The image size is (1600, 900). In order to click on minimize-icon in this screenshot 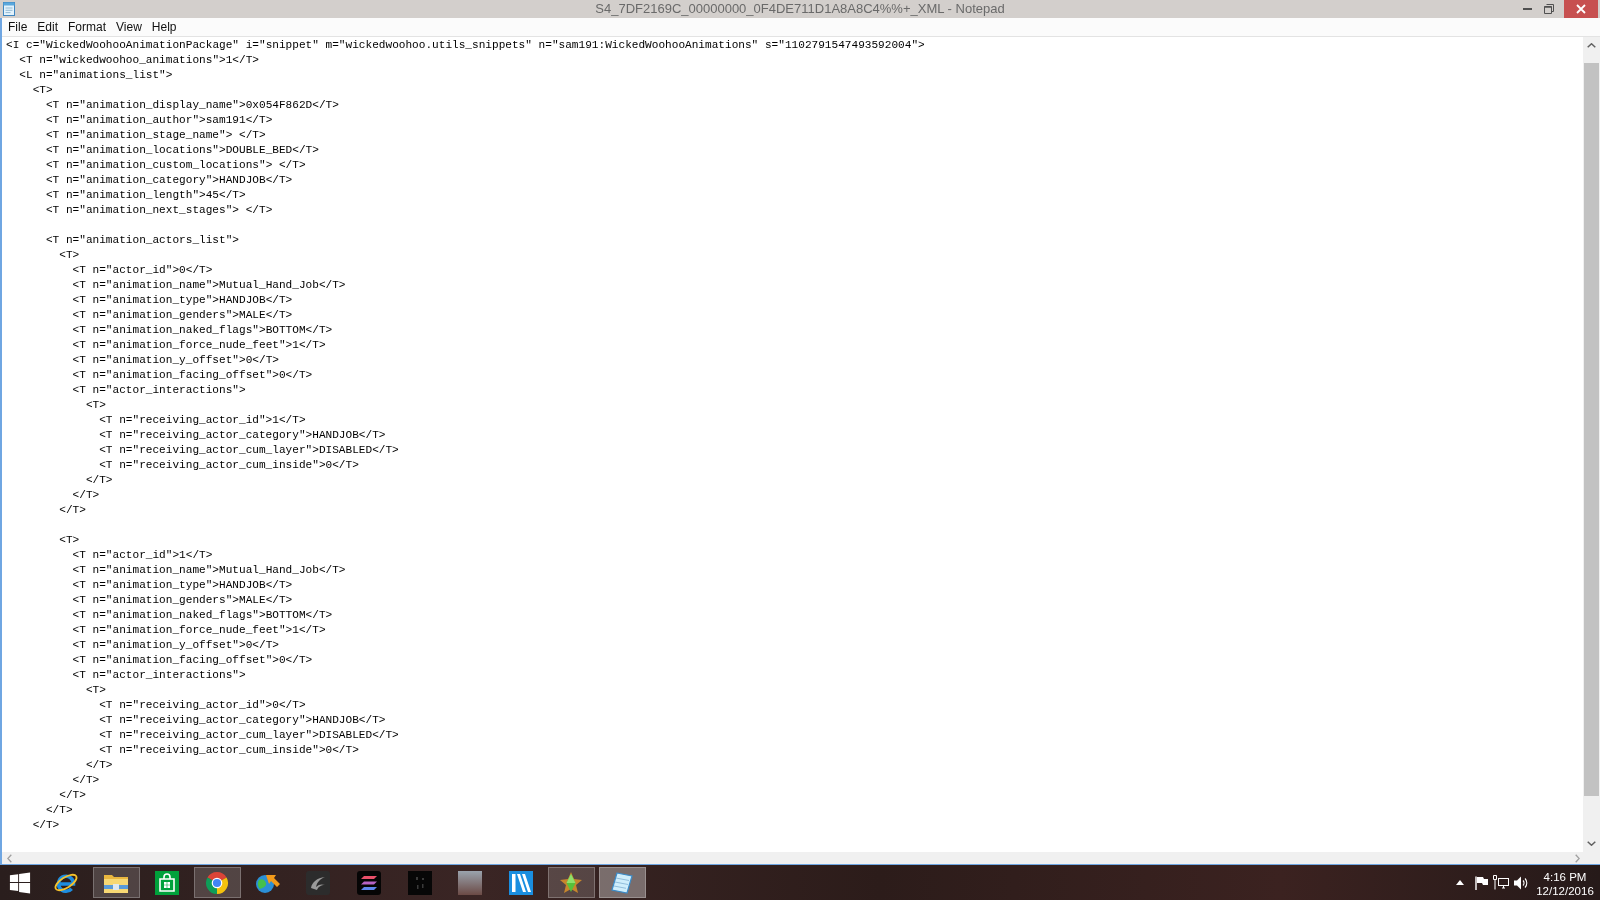, I will do `click(1527, 9)`.